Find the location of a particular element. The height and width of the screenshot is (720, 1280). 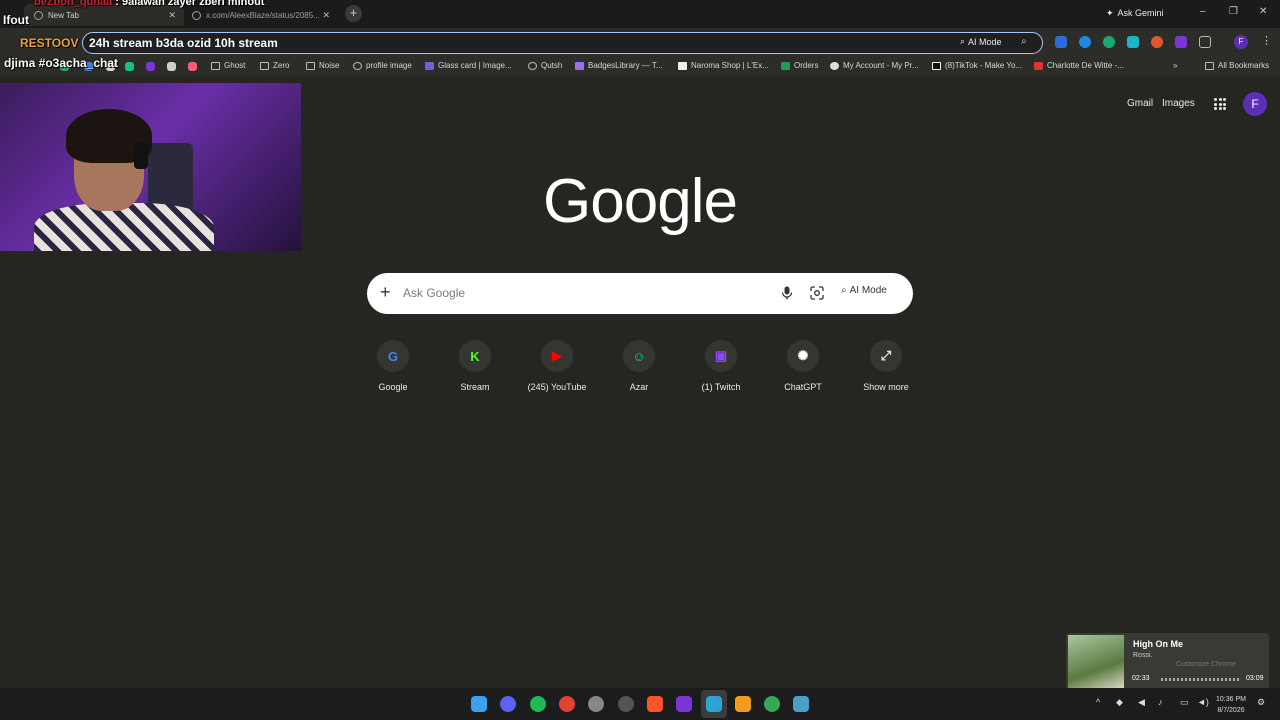

add-attachment-icon: + is located at coordinates (385, 292).